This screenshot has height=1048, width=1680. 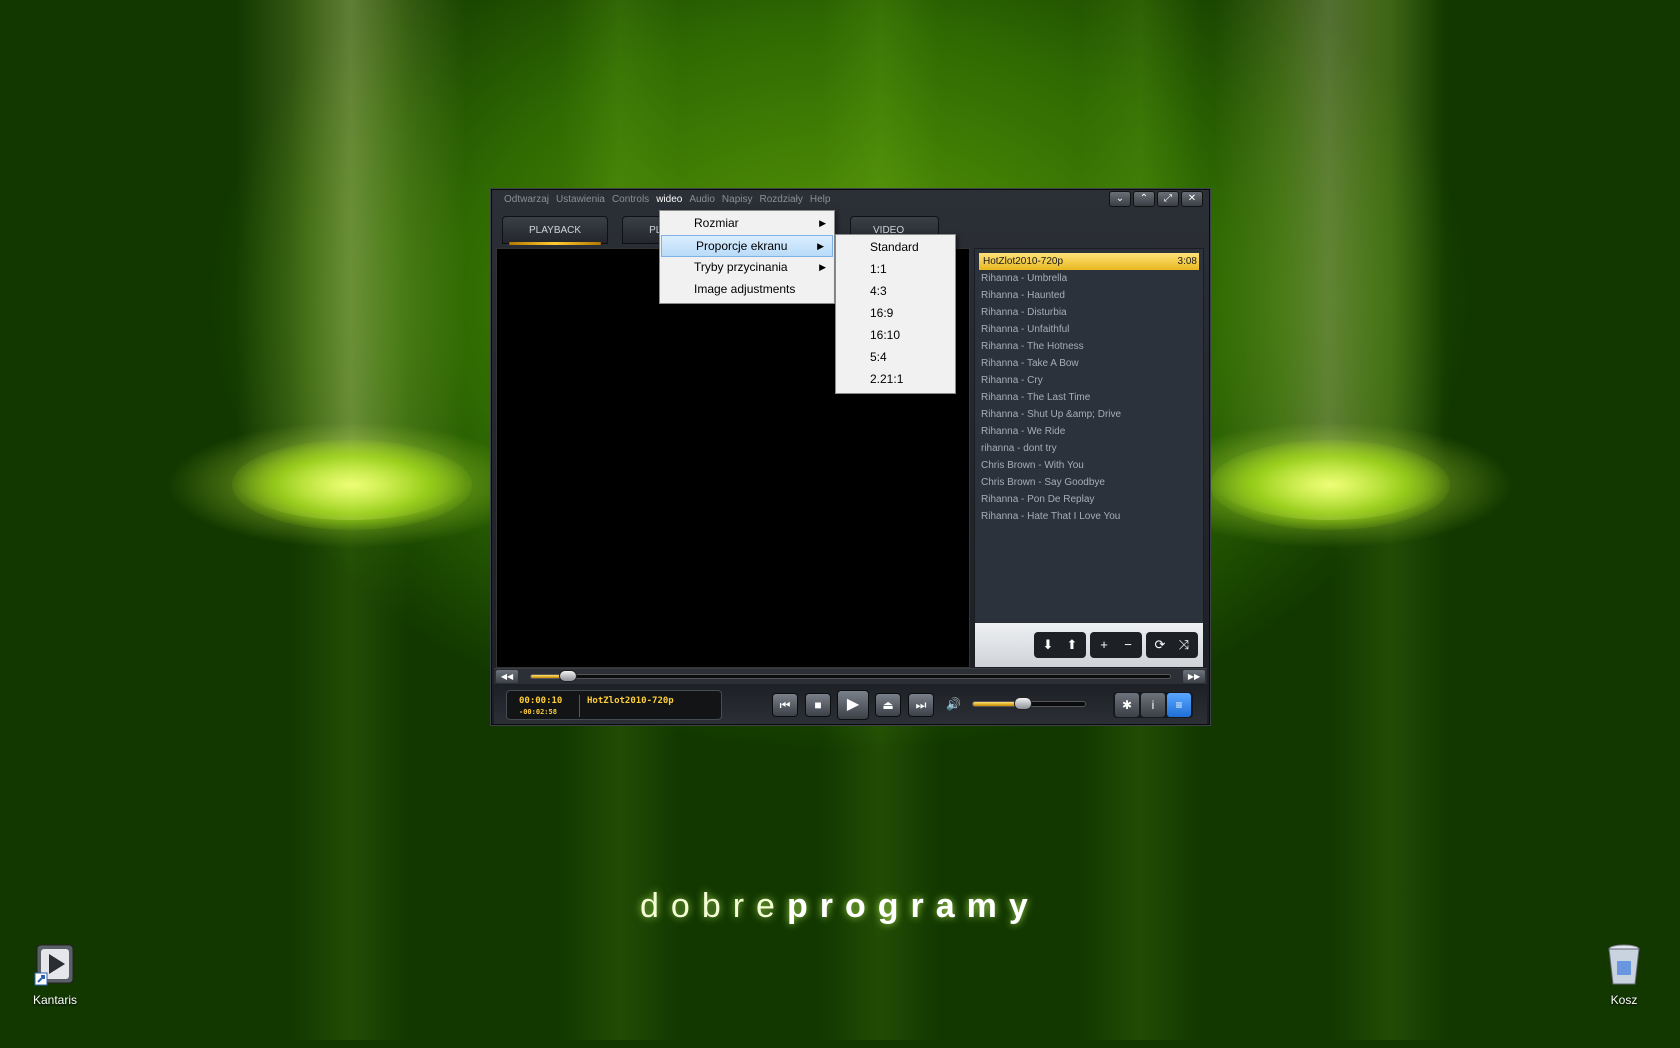 I want to click on menu-odtwarzaj: Odtwarzaj, so click(x=526, y=202).